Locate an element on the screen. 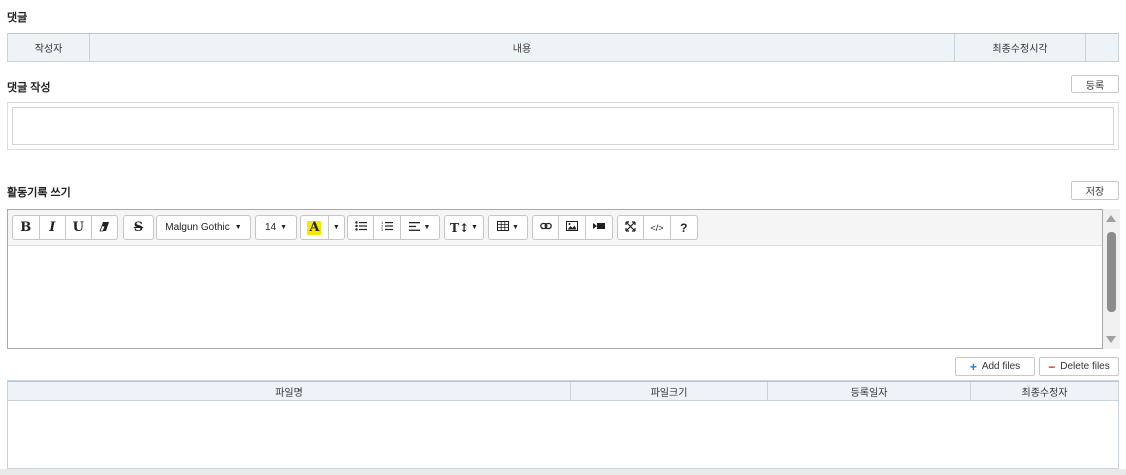 The image size is (1126, 475). fullscreen-button is located at coordinates (631, 227).